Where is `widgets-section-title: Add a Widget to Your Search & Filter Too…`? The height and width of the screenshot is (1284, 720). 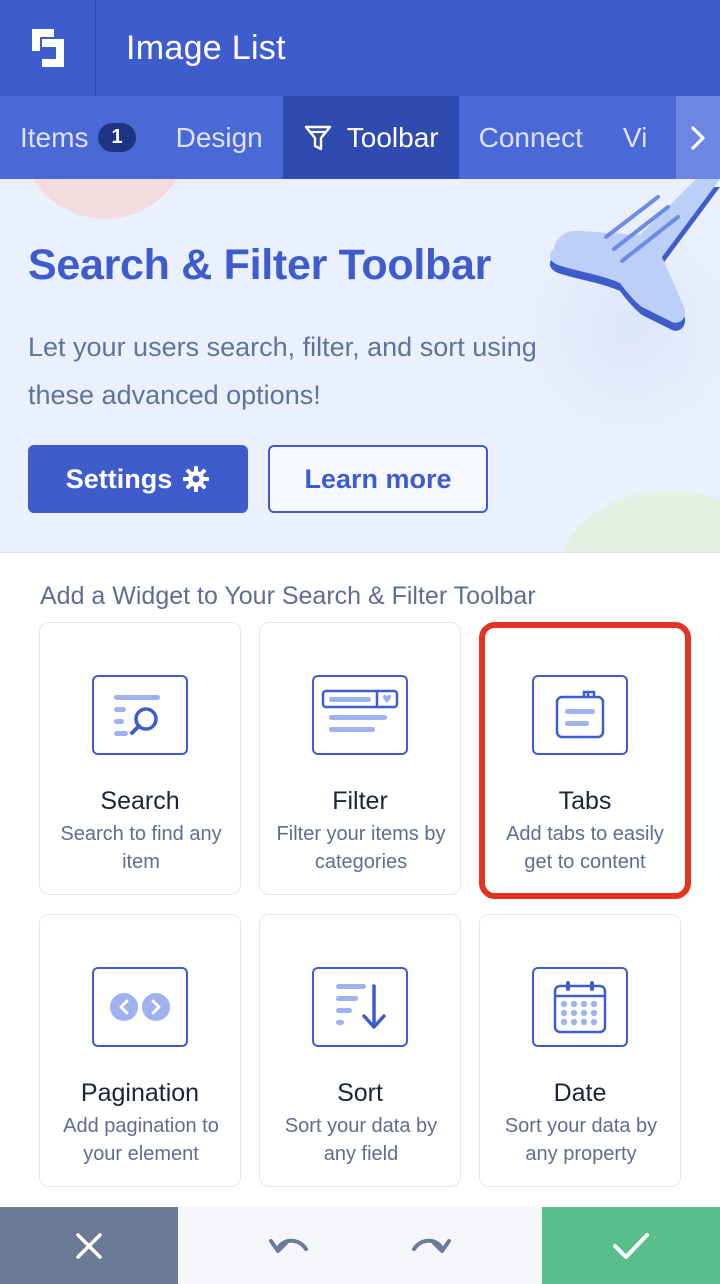
widgets-section-title: Add a Widget to Your Search & Filter Too… is located at coordinates (288, 596).